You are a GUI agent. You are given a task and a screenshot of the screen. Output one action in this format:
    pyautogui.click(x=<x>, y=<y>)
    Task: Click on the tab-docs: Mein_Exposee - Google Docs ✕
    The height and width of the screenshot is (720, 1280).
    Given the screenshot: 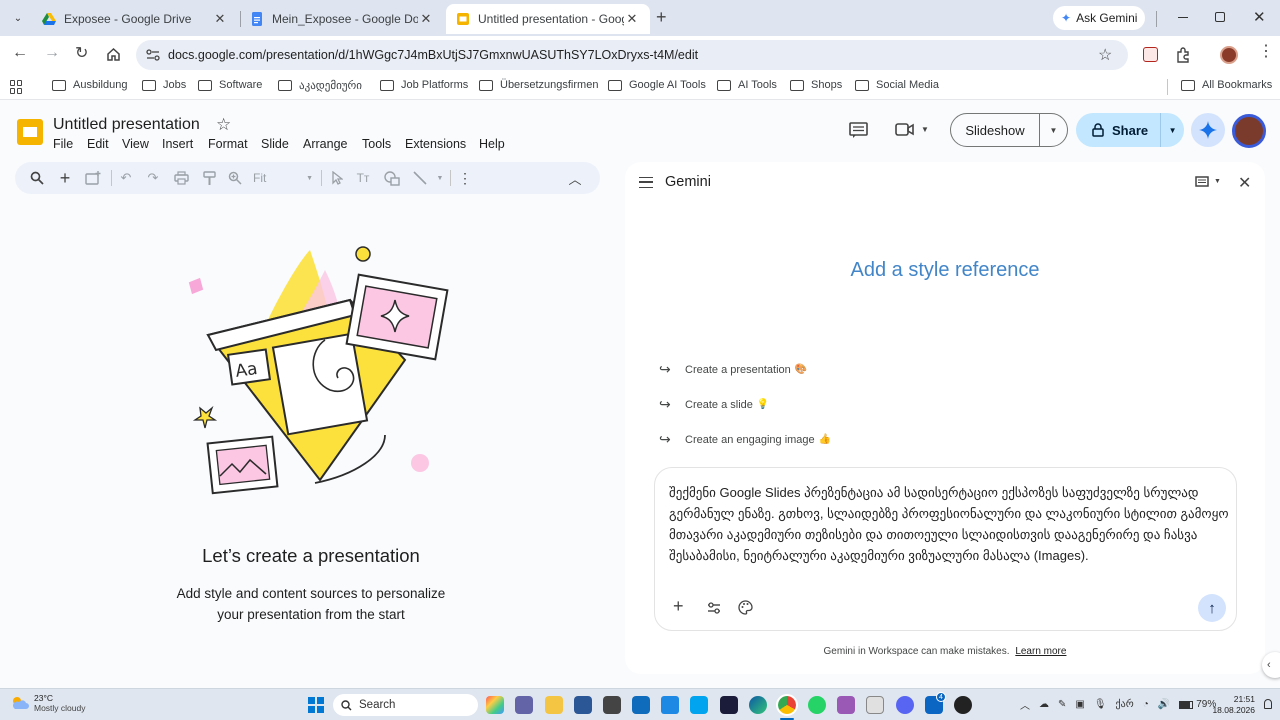 What is the action you would take?
    pyautogui.click(x=342, y=19)
    